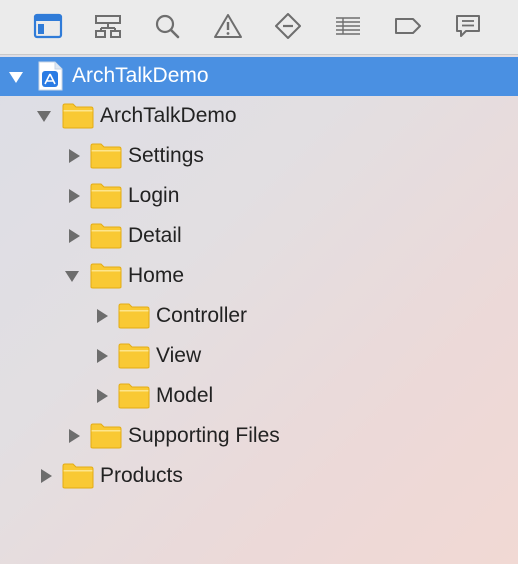 This screenshot has height=564, width=518. Describe the element at coordinates (259, 476) in the screenshot. I see `tree-row-products: Products` at that location.